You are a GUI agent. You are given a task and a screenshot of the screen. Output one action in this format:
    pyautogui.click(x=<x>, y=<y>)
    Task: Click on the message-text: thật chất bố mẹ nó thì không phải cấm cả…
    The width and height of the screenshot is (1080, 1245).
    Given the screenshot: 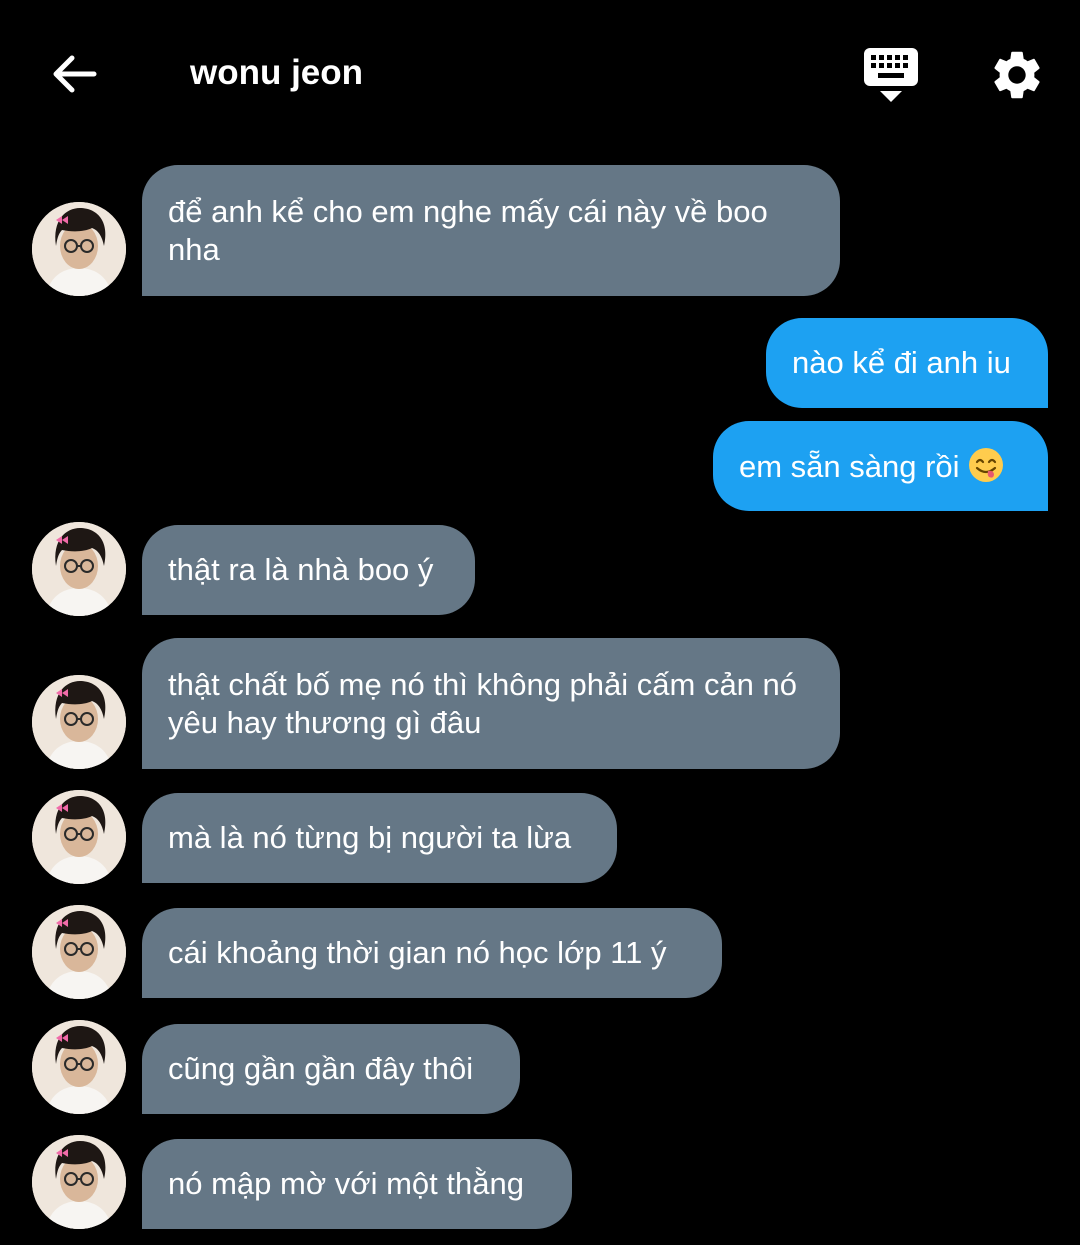 What is the action you would take?
    pyautogui.click(x=483, y=703)
    